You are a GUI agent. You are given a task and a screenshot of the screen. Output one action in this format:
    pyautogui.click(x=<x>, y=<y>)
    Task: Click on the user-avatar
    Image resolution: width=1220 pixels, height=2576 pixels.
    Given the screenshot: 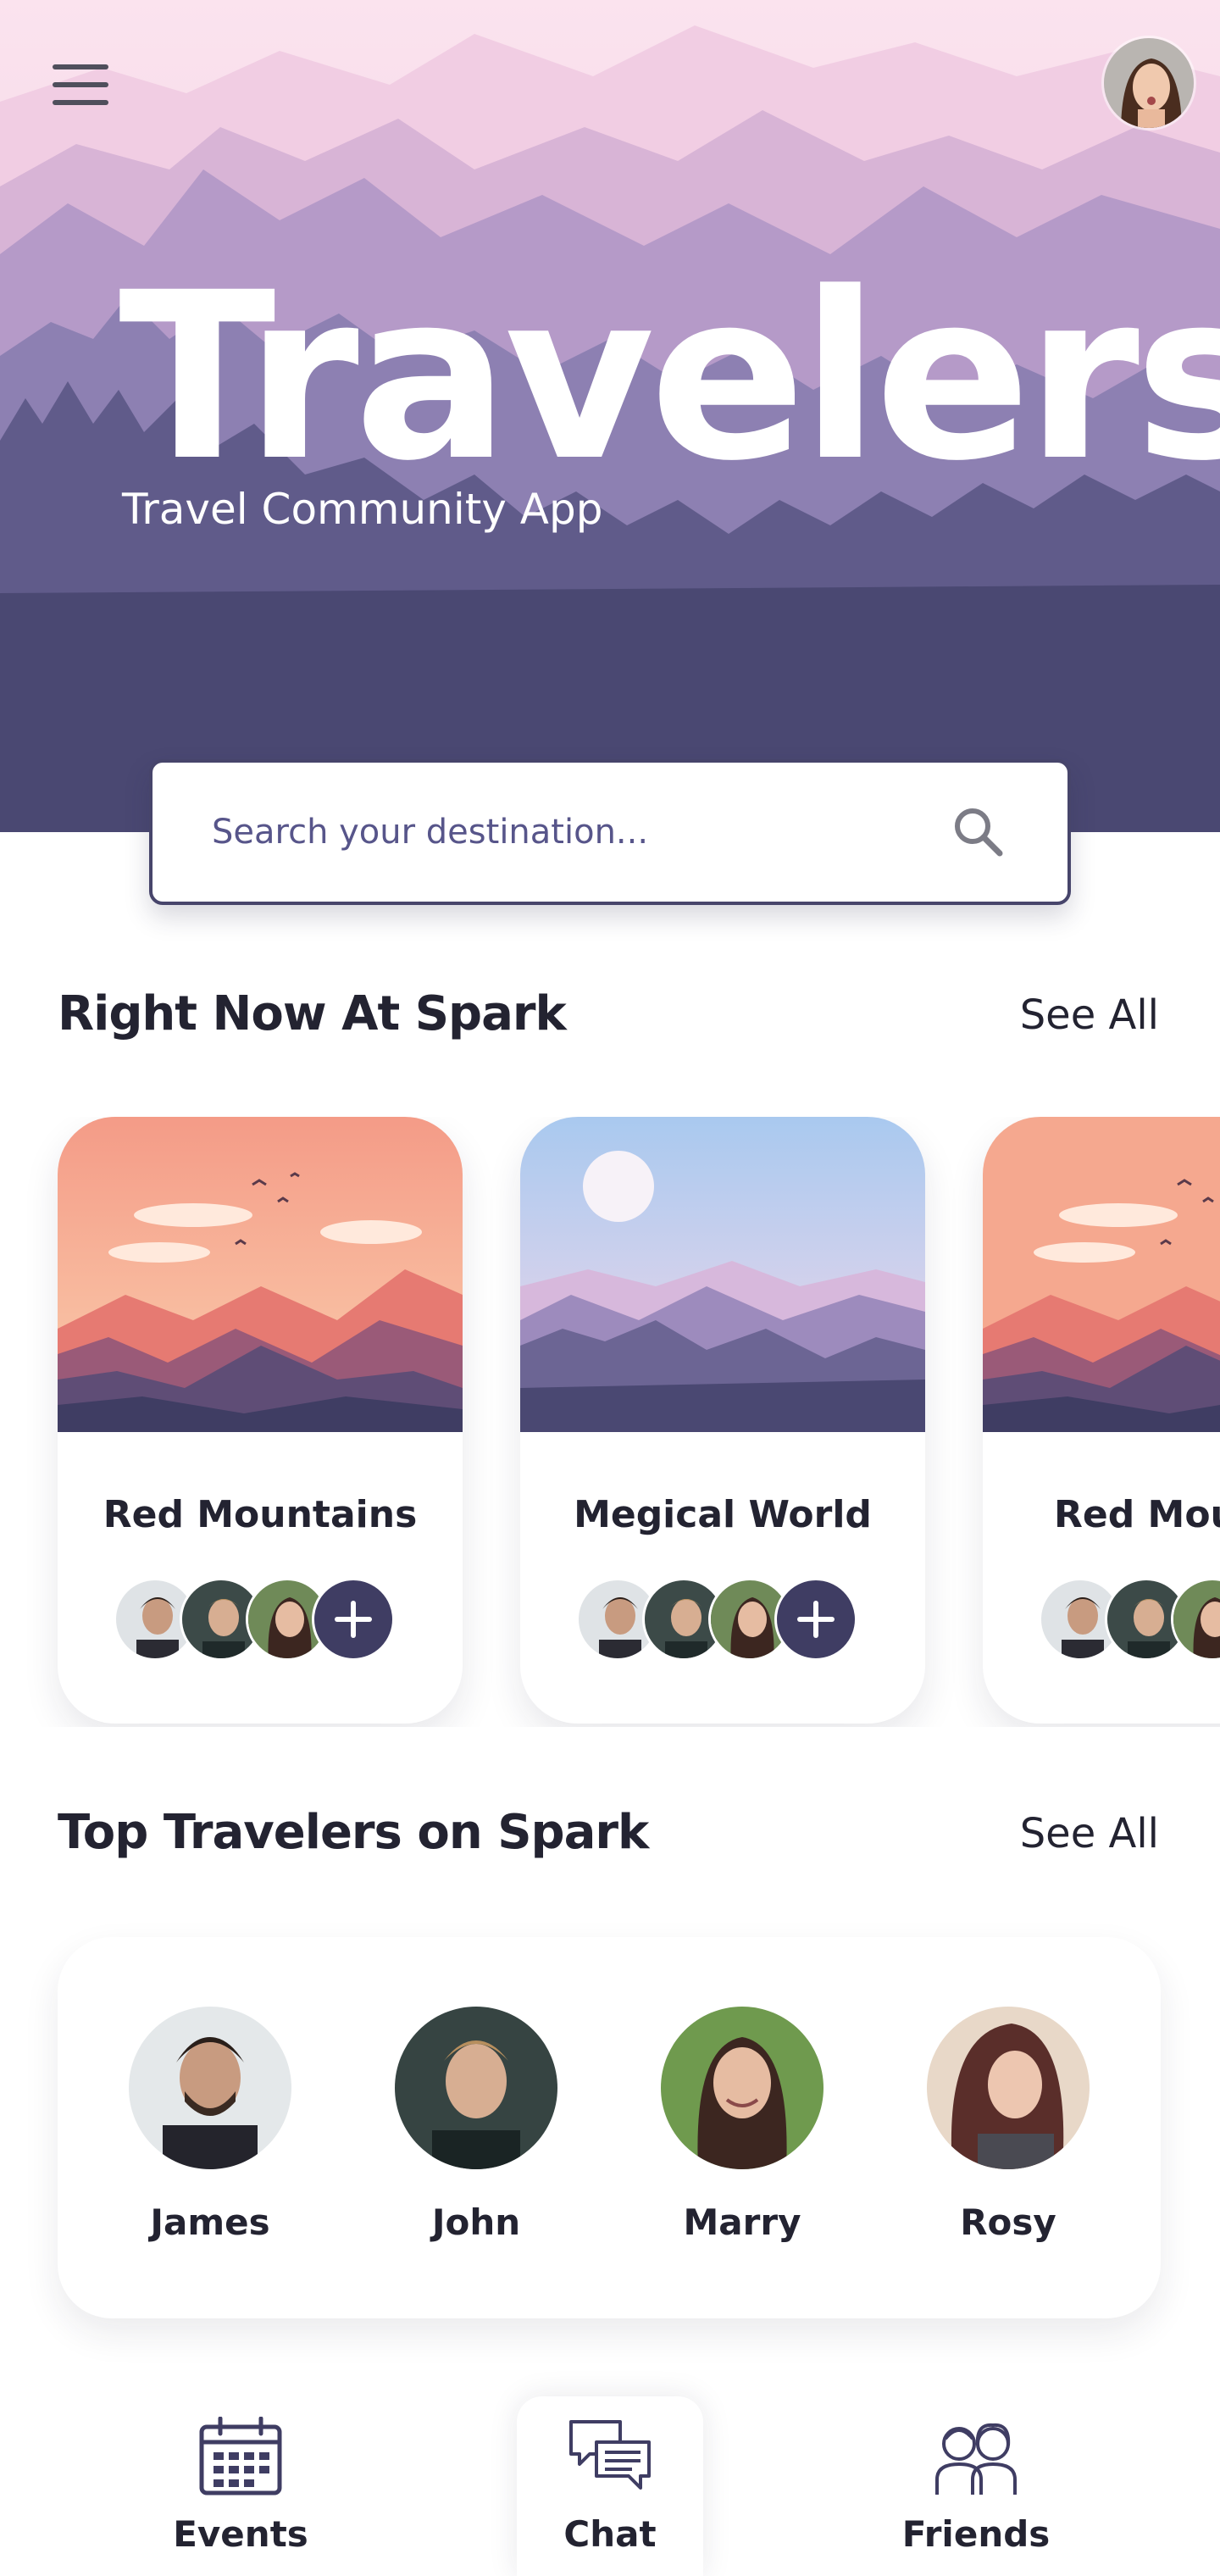 What is the action you would take?
    pyautogui.click(x=1148, y=83)
    